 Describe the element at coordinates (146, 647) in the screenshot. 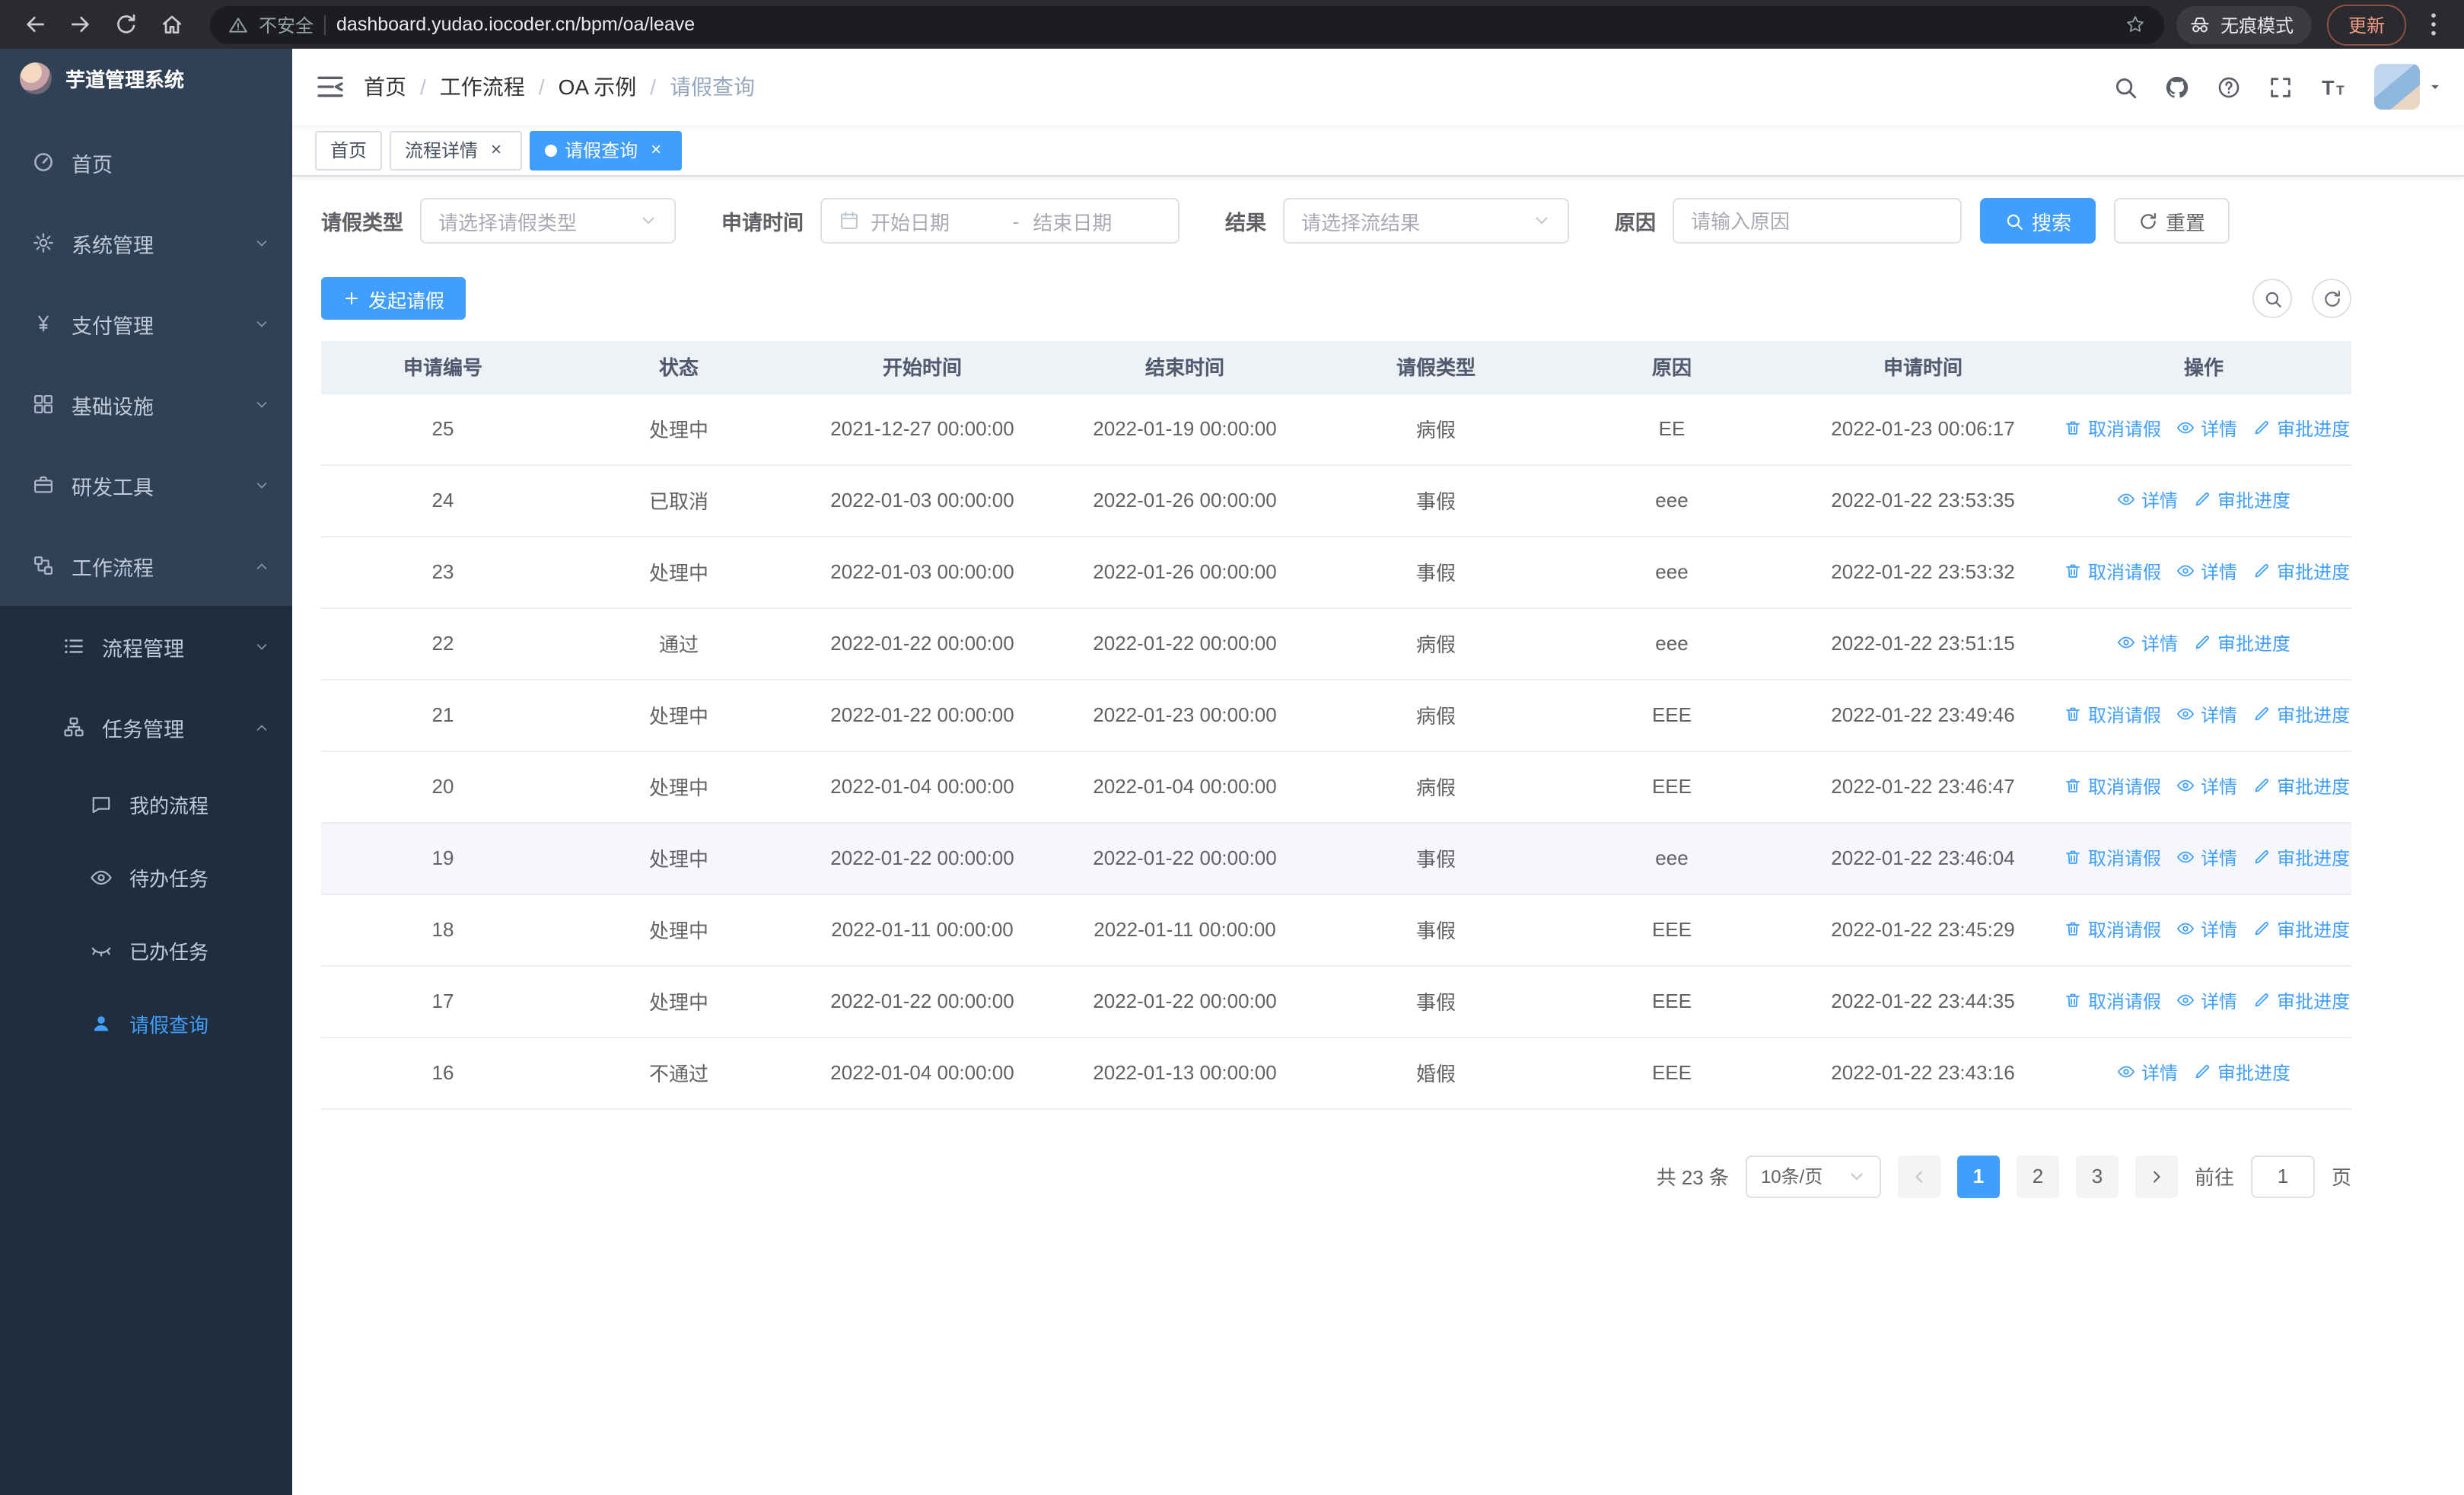

I see `sidebar-item-process-management: 流程管理` at that location.